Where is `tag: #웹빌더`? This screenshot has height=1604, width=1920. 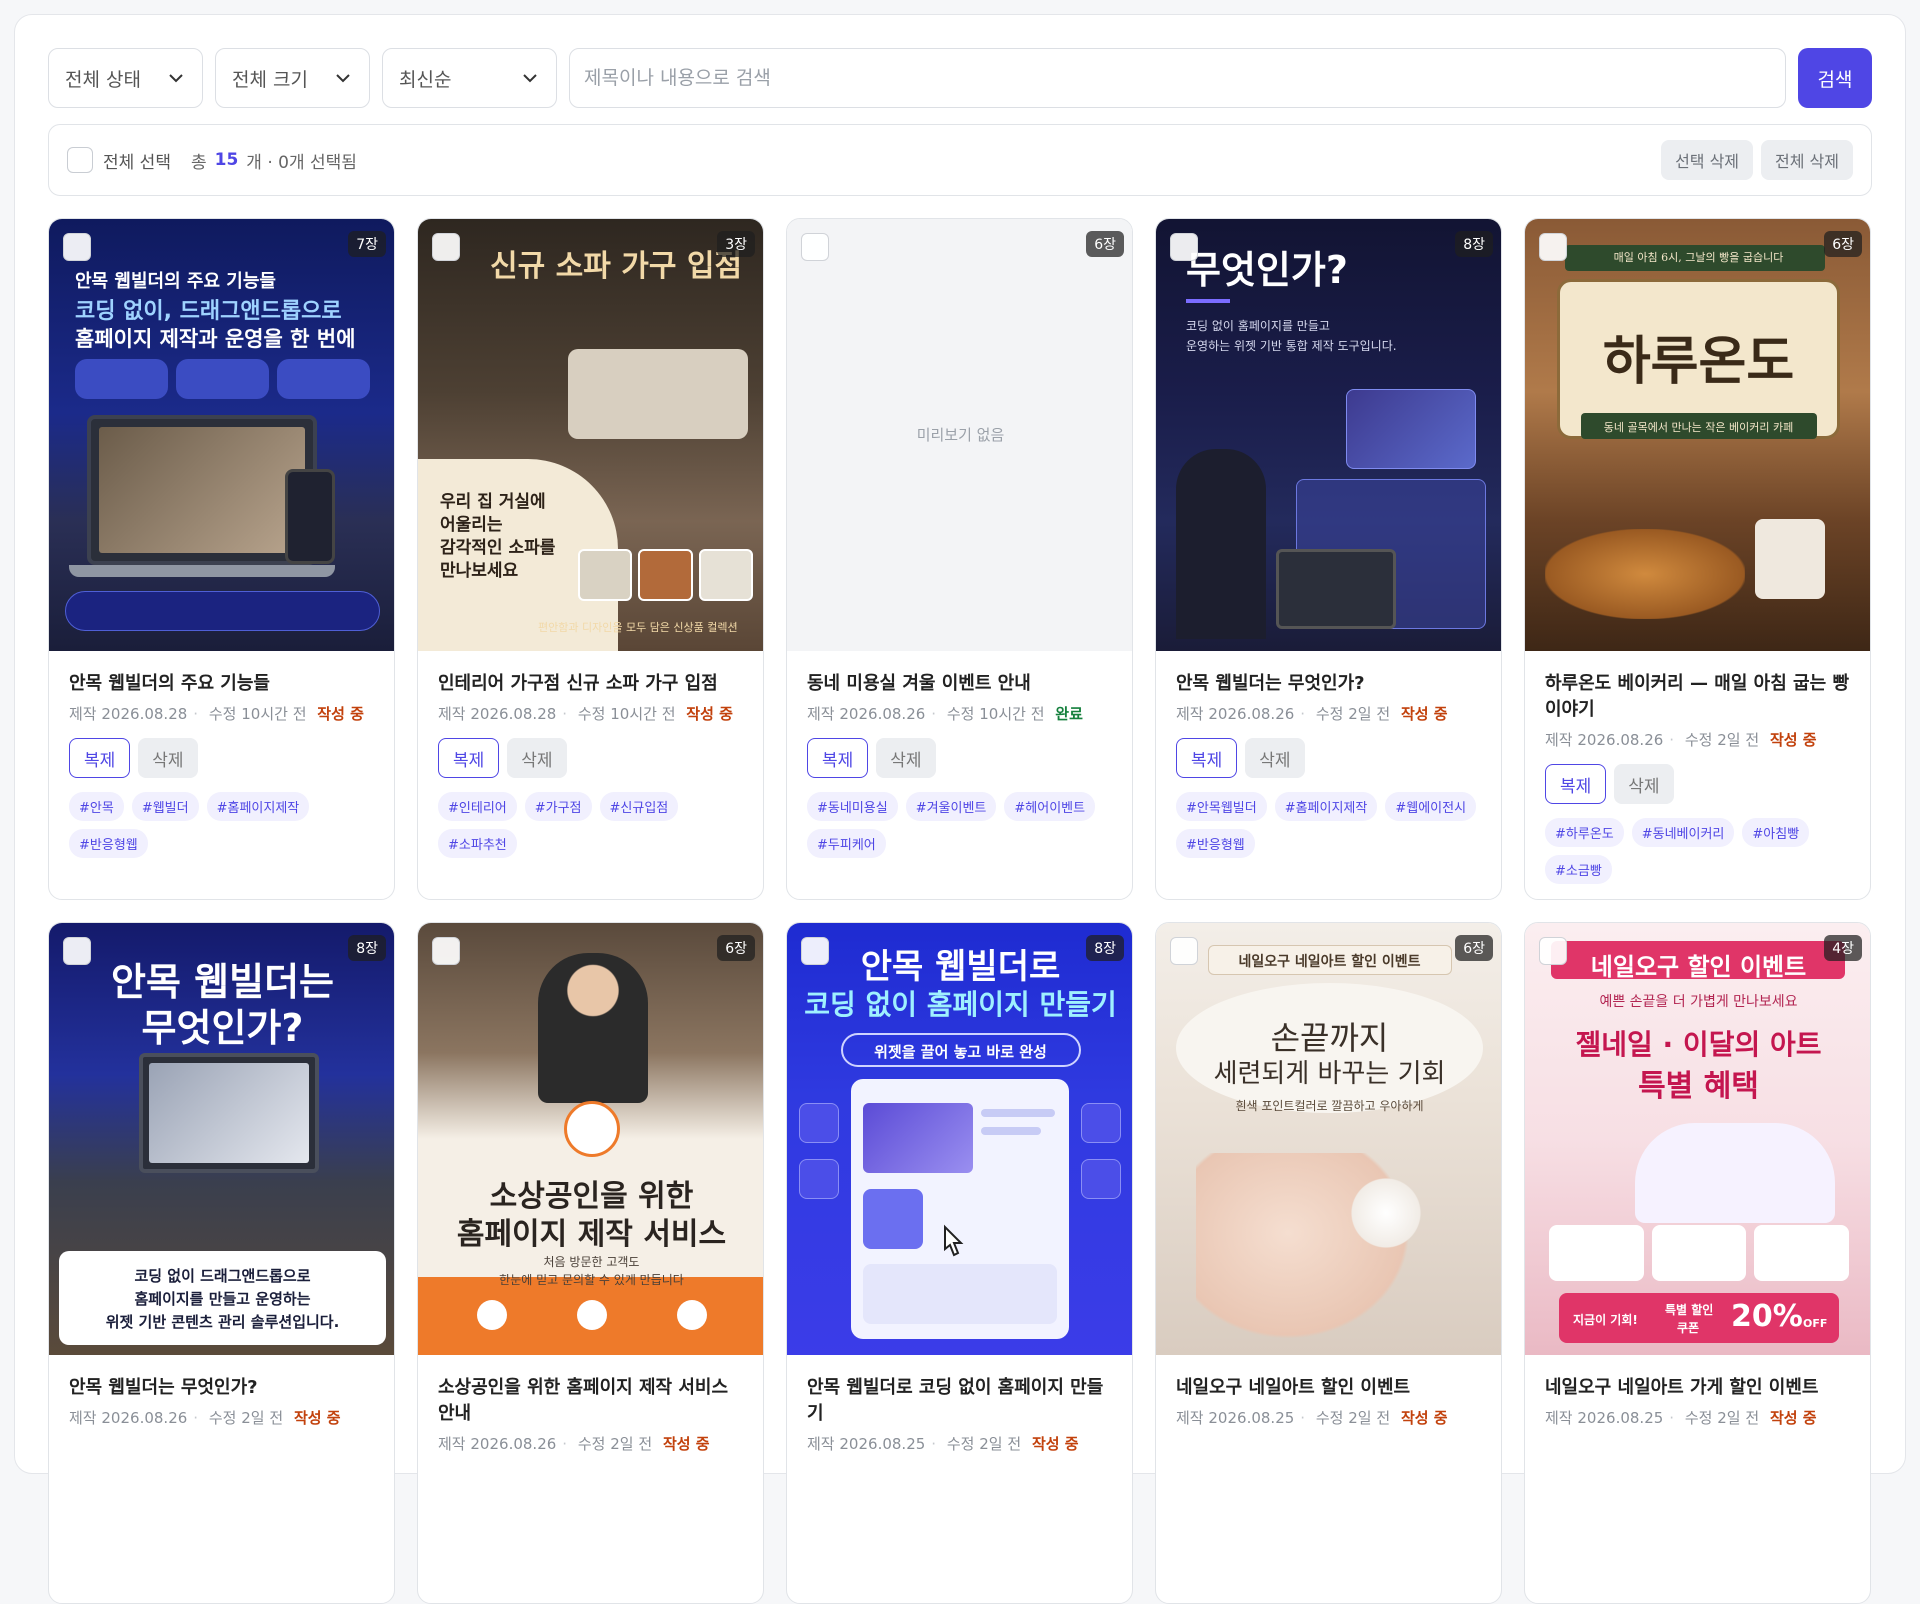
tag: #웹빌더 is located at coordinates (165, 806).